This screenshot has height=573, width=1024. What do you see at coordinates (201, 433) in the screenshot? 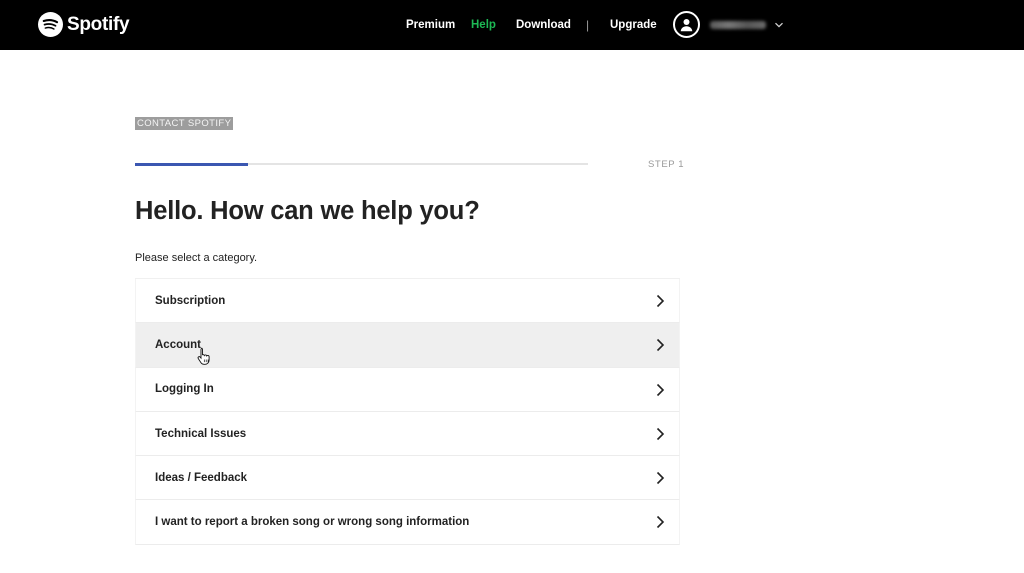
I see `category-label: Technical Issues` at bounding box center [201, 433].